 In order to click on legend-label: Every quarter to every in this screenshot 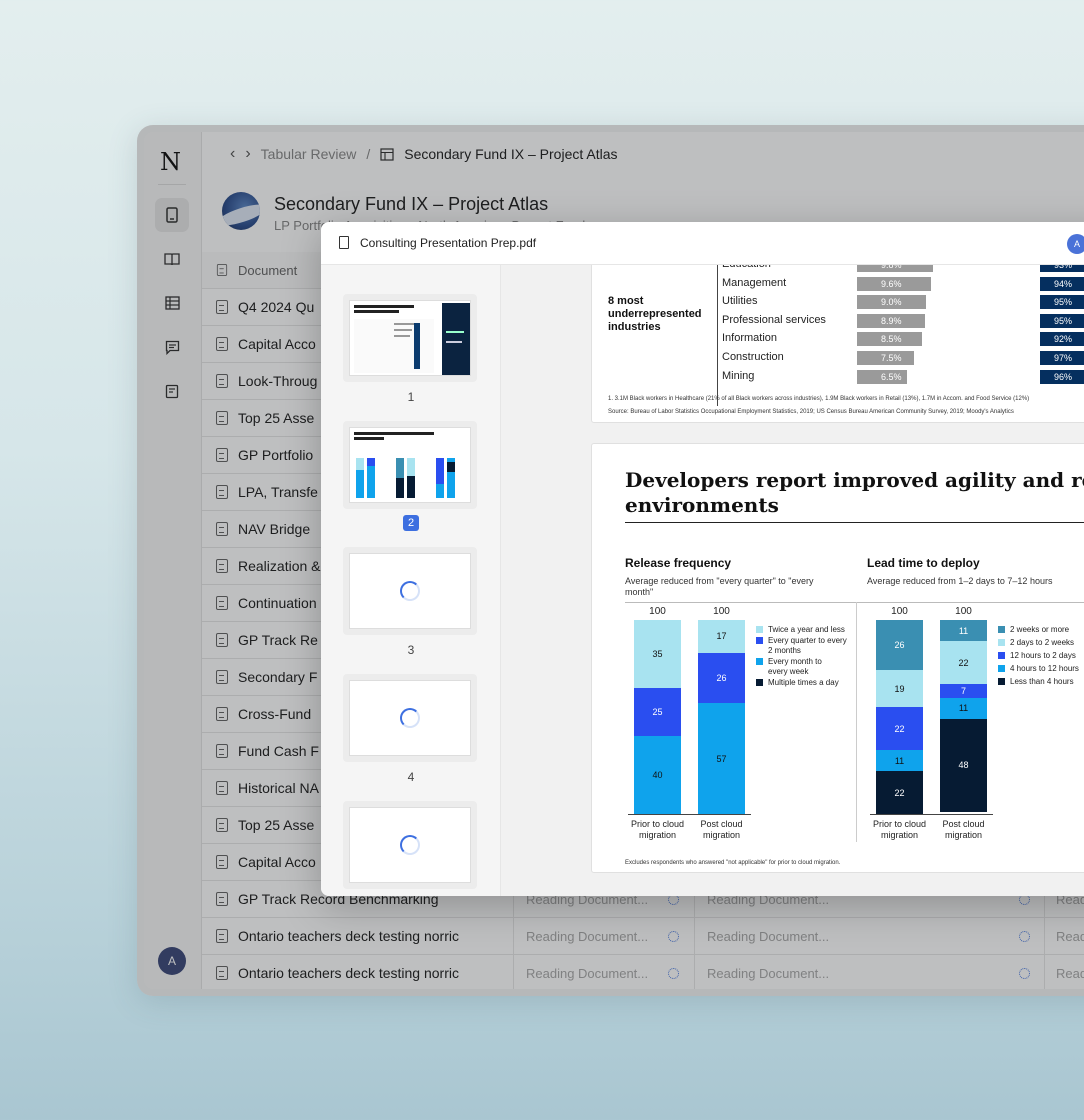, I will do `click(807, 640)`.